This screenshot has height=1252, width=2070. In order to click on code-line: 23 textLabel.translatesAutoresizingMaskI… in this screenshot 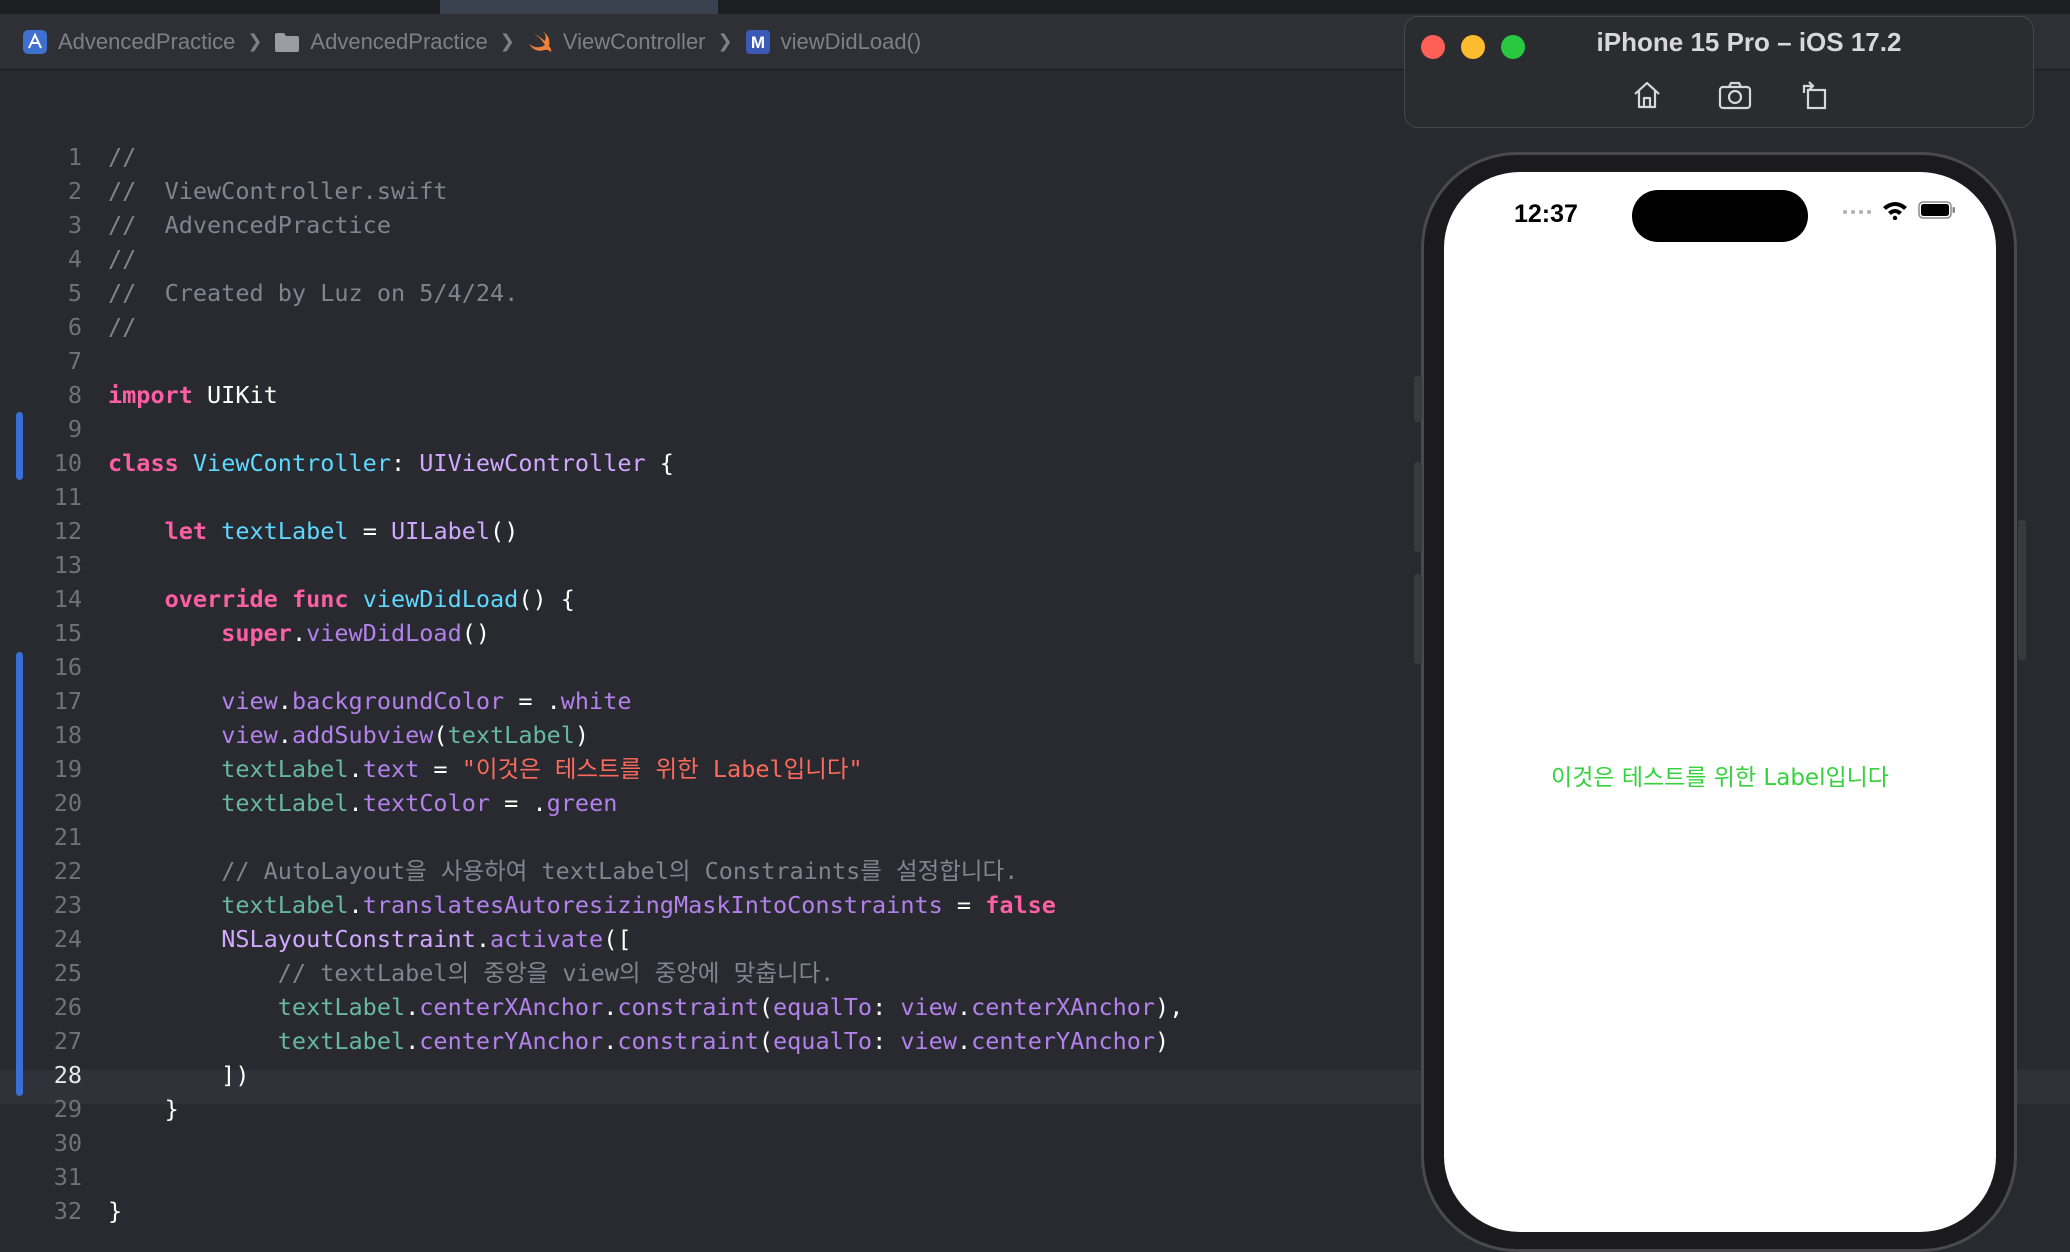, I will do `click(528, 905)`.